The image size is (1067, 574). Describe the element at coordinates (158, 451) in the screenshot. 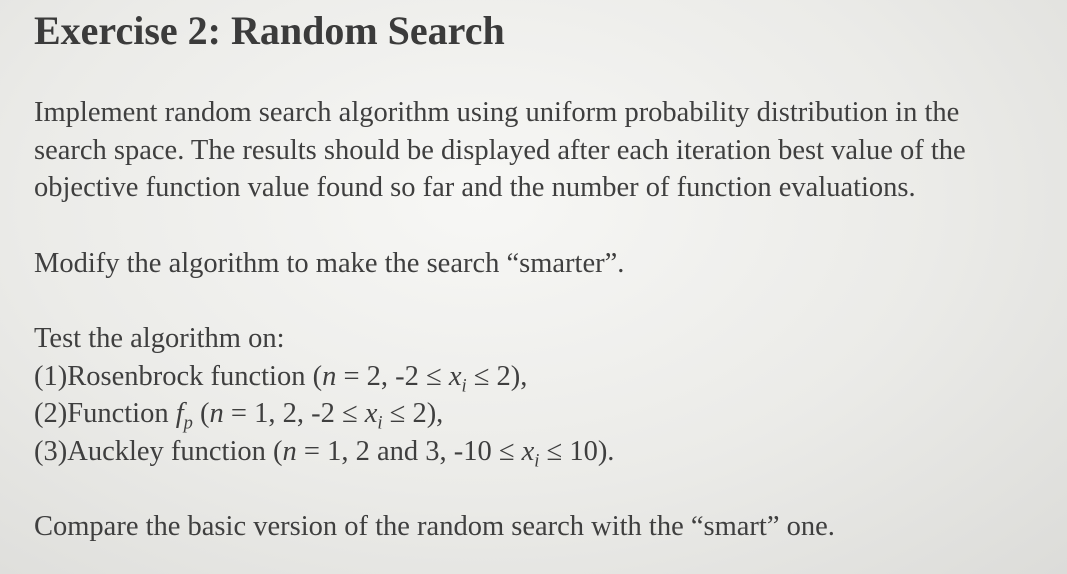

I see `test-item-label: (3)Auckley function (` at that location.